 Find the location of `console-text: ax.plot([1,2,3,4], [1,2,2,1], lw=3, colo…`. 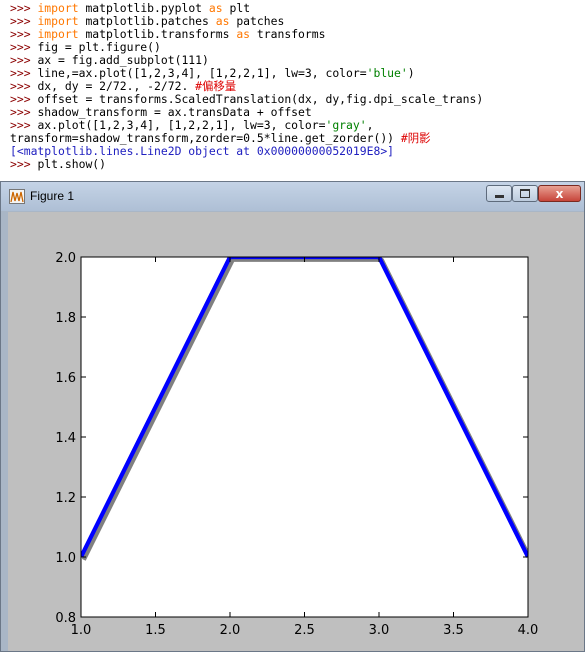

console-text: ax.plot([1,2,3,4], [1,2,2,1], lw=3, colo… is located at coordinates (181, 125).